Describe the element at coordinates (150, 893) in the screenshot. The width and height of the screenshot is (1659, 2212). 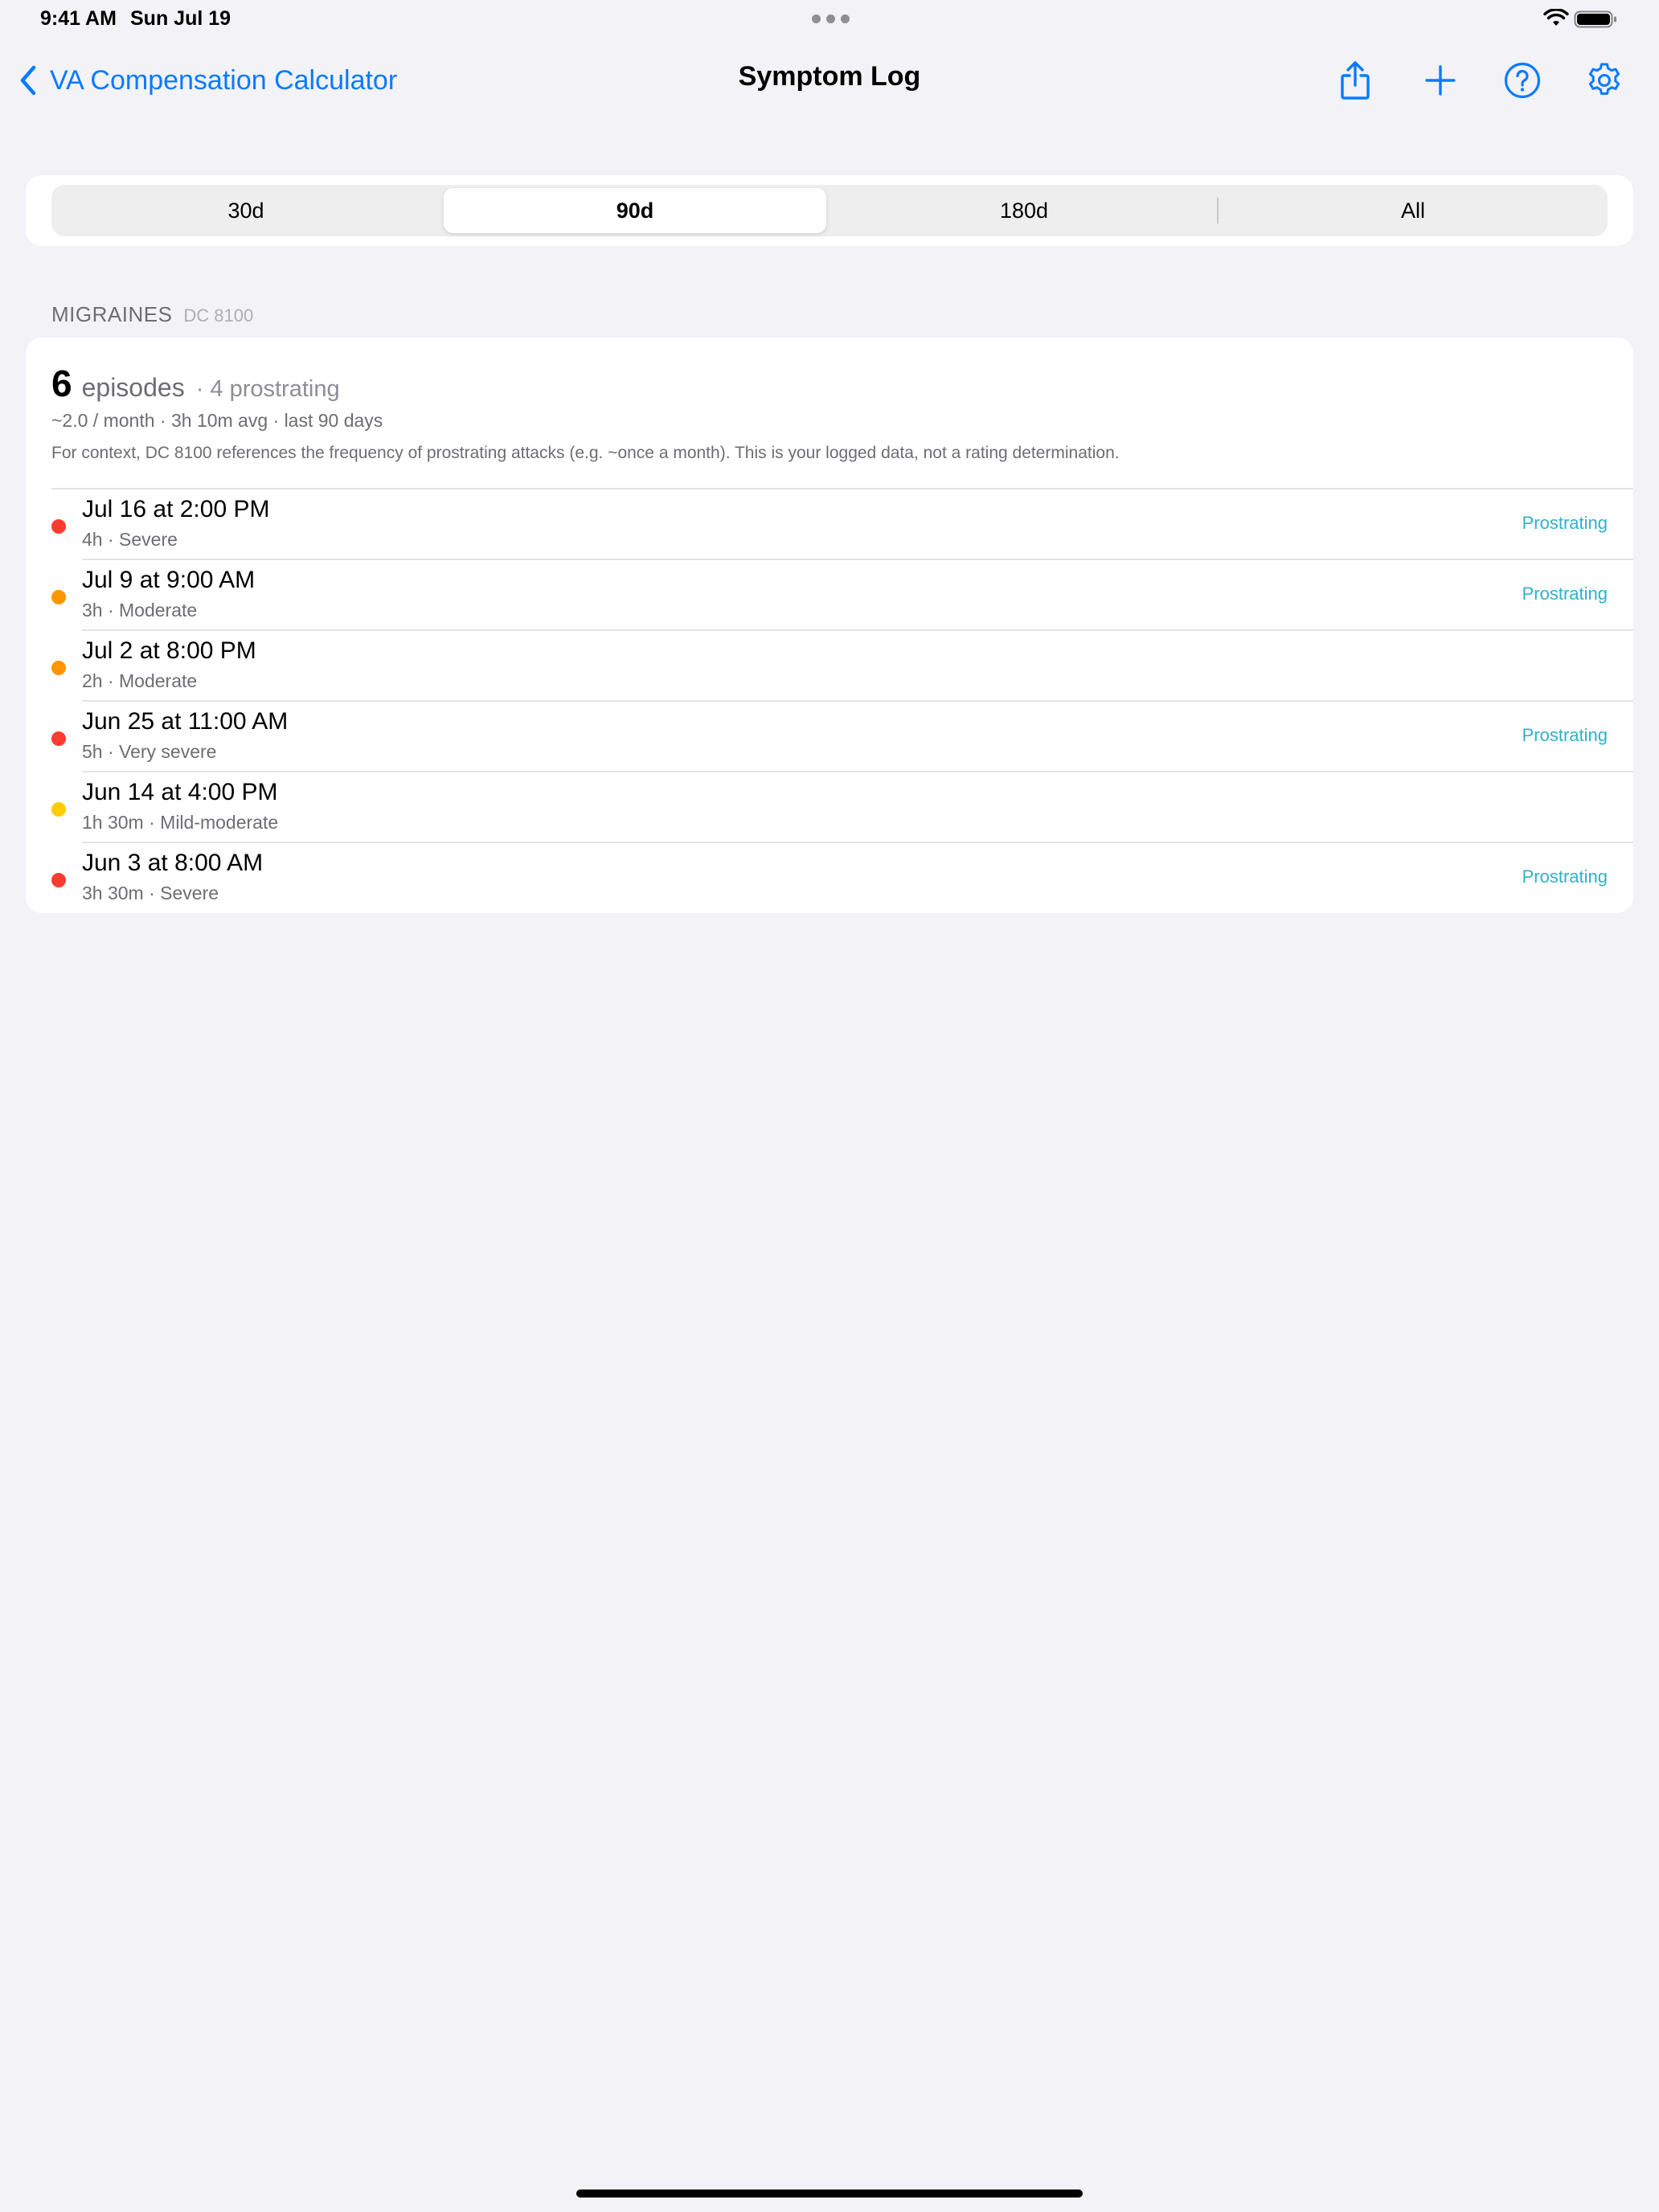
I see `episode-detail: 3h 30m · Severe` at that location.